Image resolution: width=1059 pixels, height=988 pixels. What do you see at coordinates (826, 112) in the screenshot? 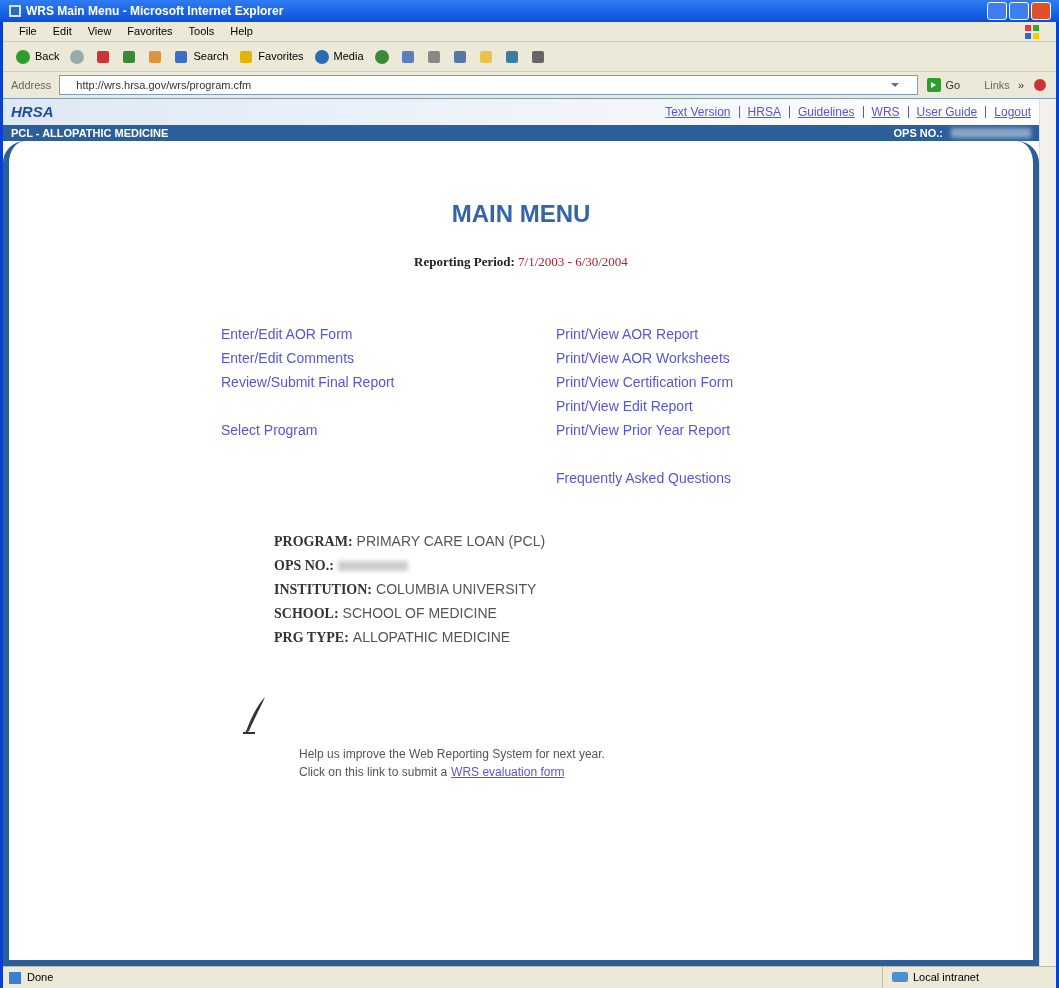
I see `header-link: Guidelines` at bounding box center [826, 112].